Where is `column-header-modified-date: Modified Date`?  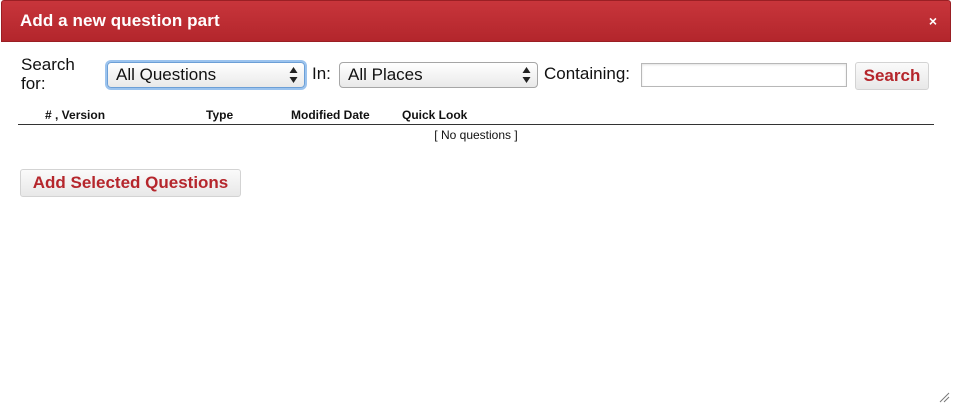
column-header-modified-date: Modified Date is located at coordinates (330, 115).